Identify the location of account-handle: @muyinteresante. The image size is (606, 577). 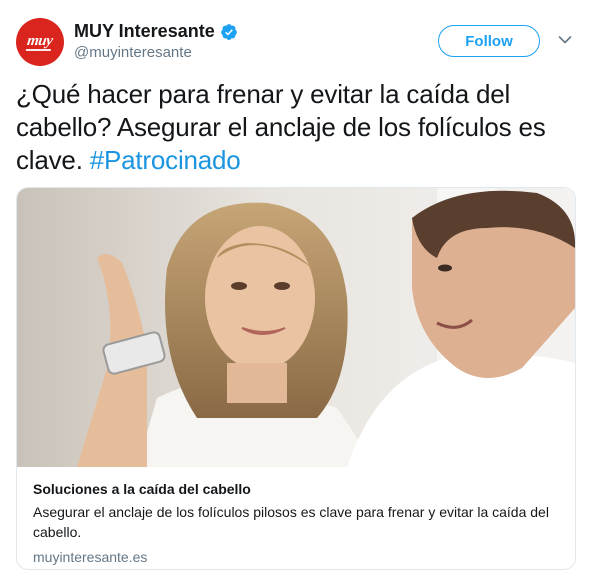
(156, 52).